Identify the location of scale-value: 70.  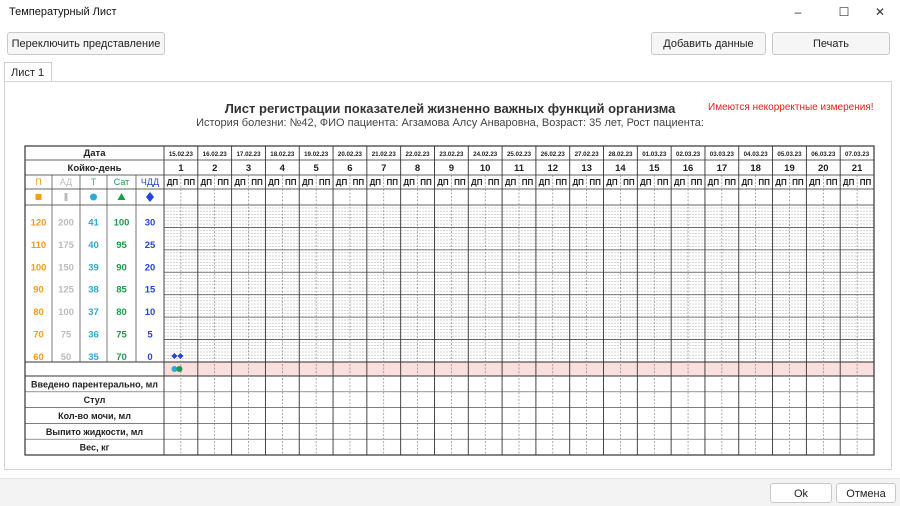
(38, 335).